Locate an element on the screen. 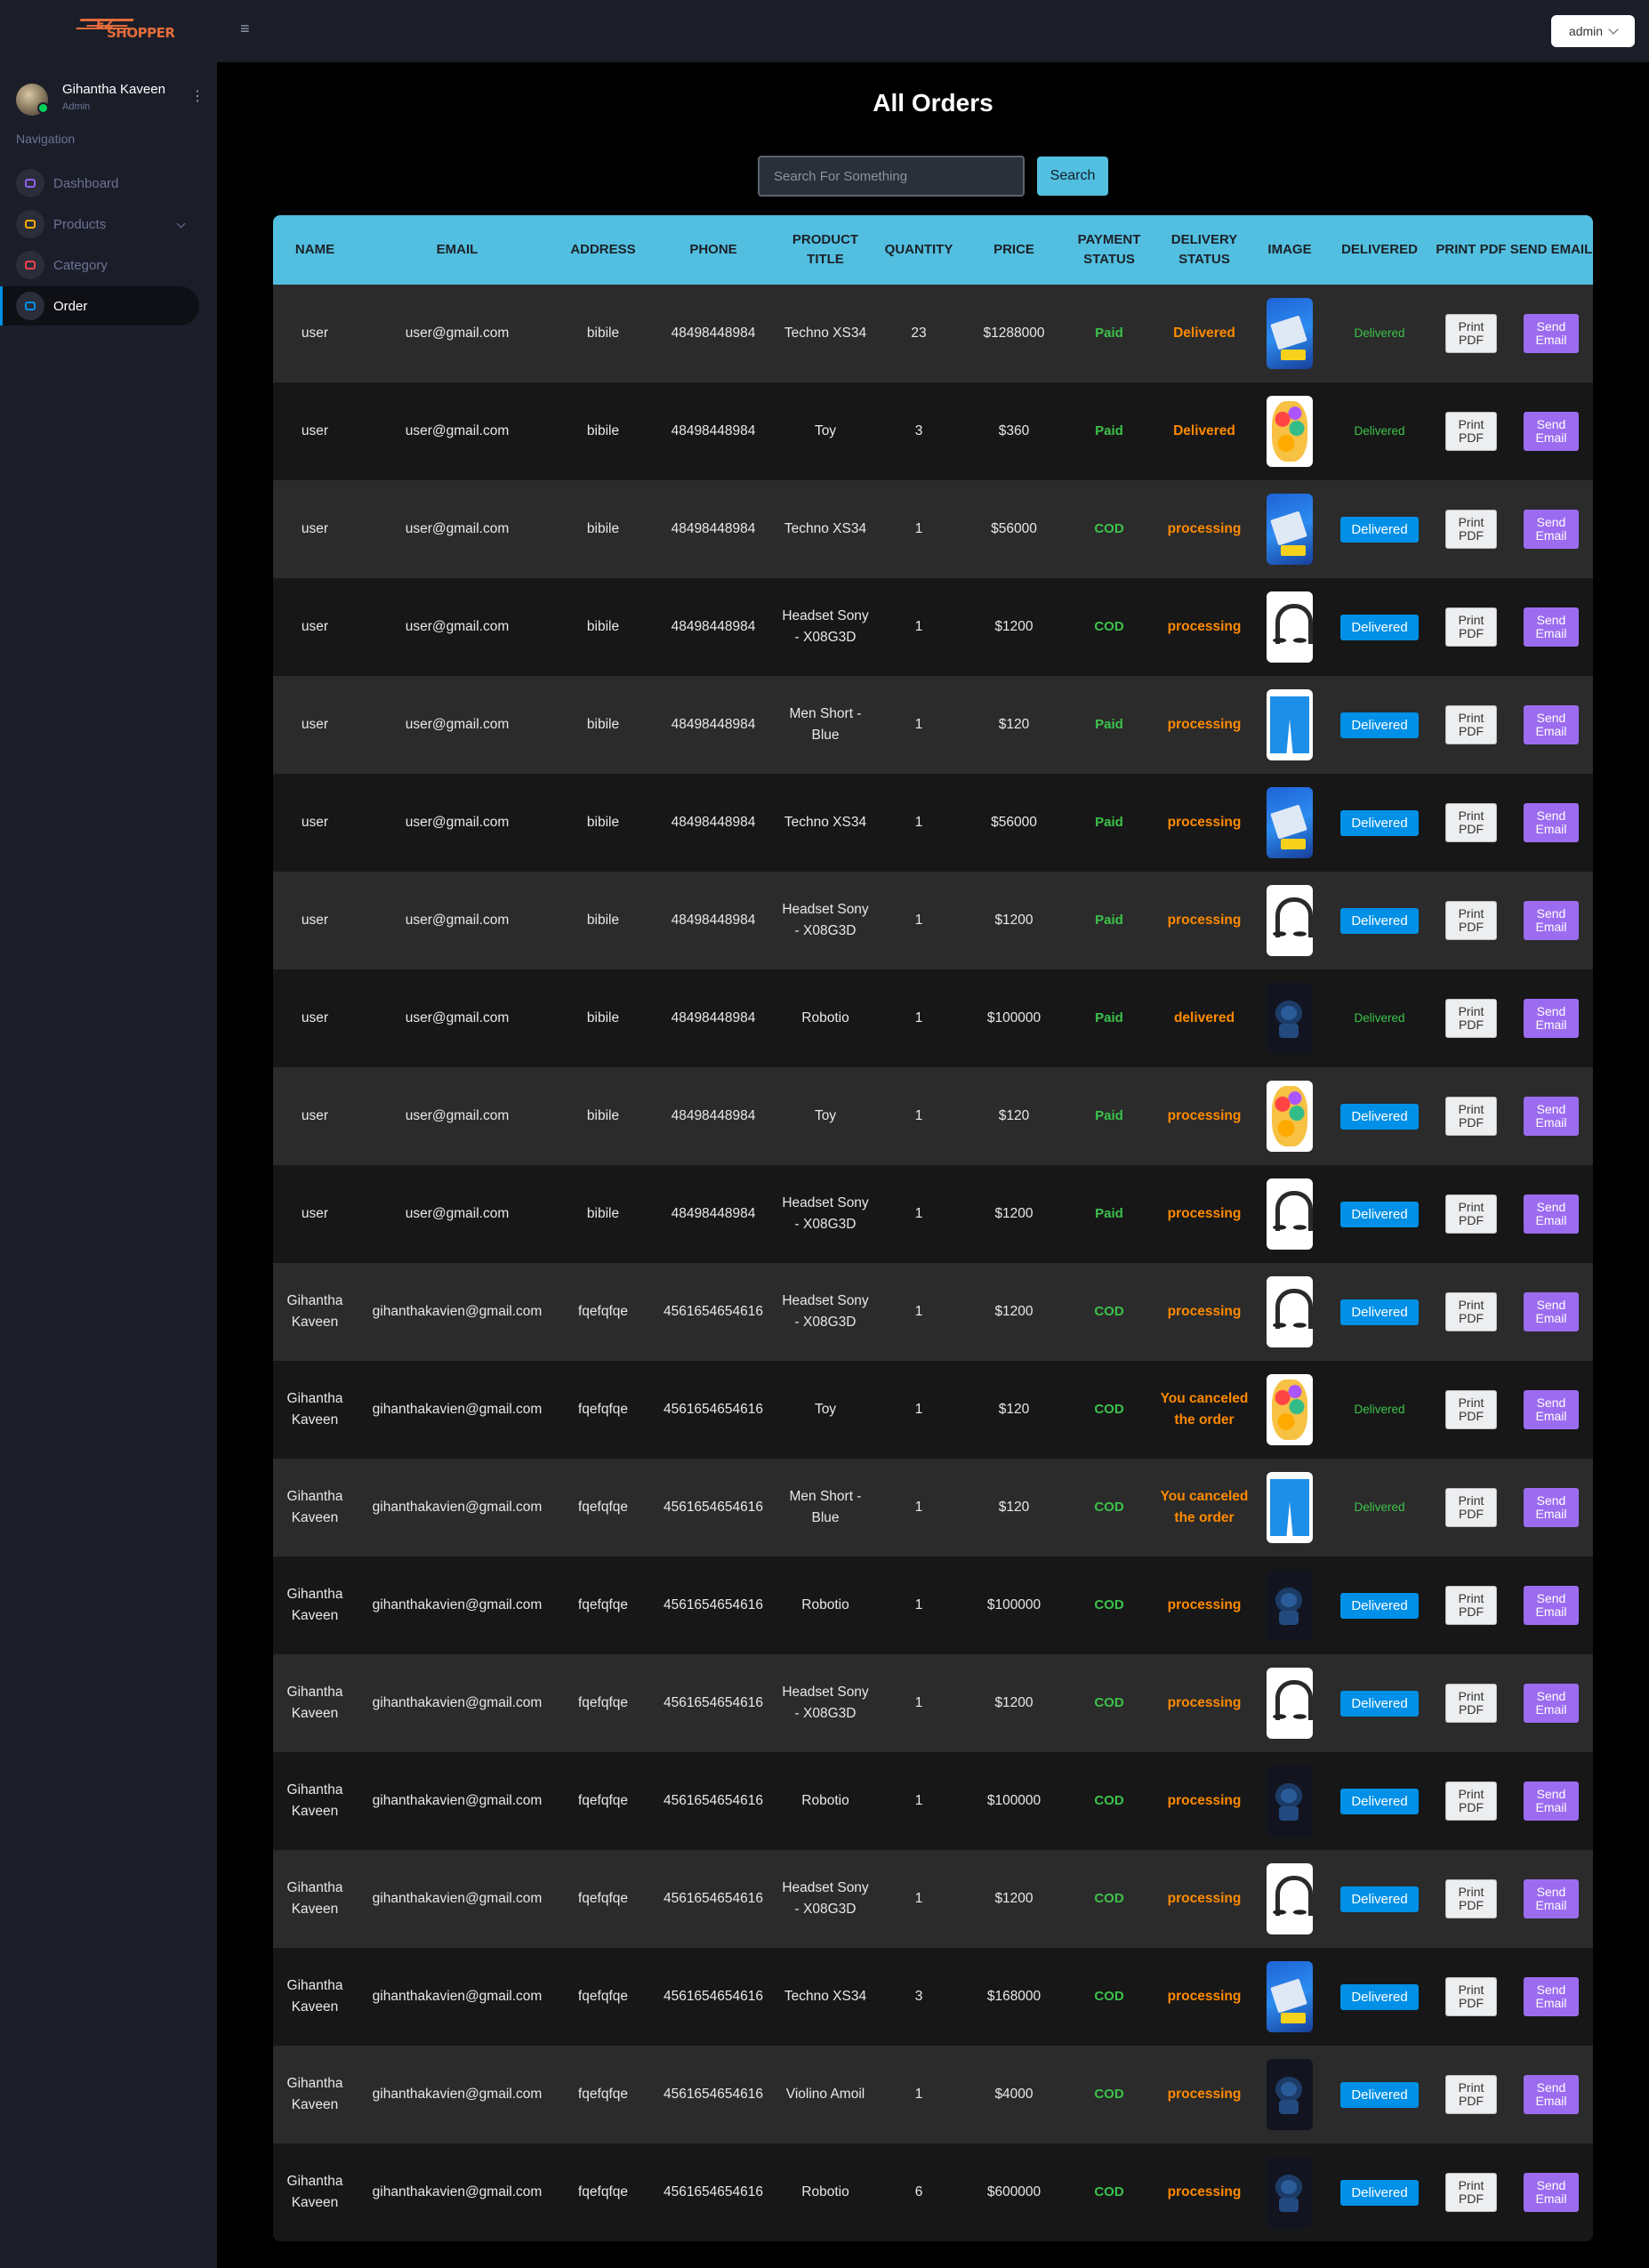  cell-name: user is located at coordinates (315, 920).